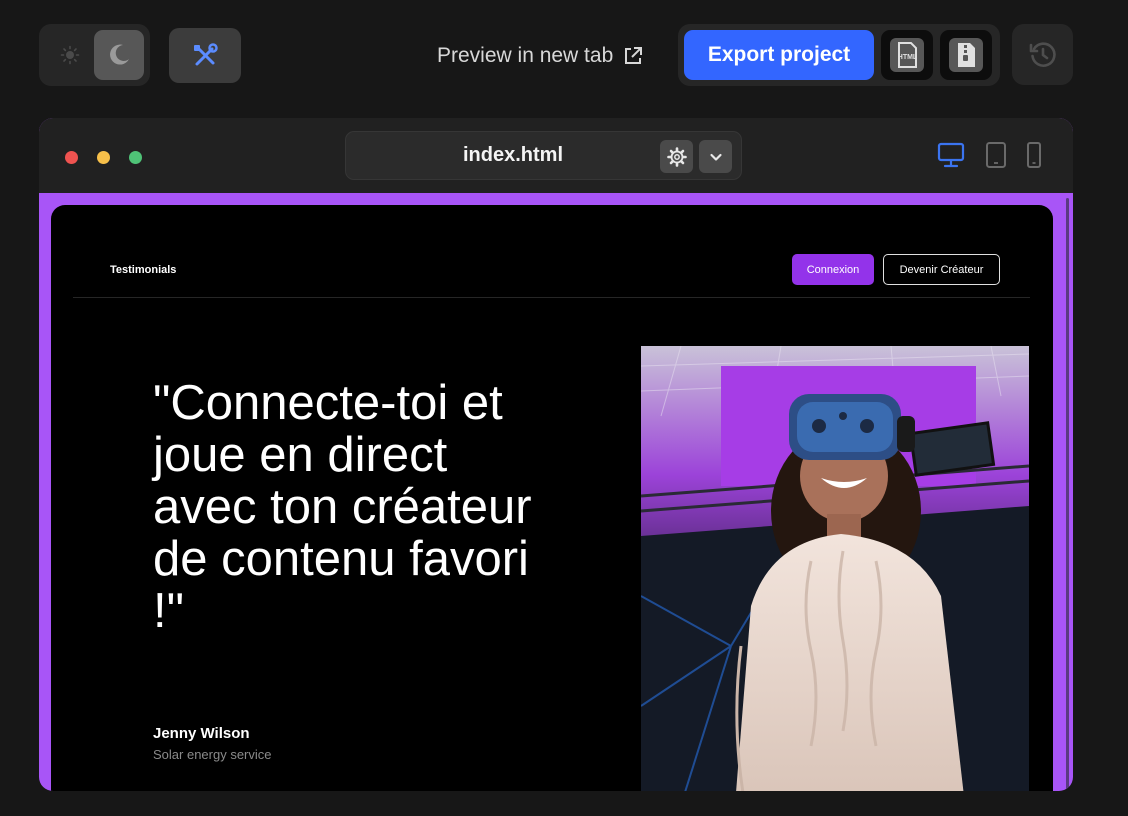 The width and height of the screenshot is (1128, 816). What do you see at coordinates (212, 754) in the screenshot?
I see `author-role: Solar energy service` at bounding box center [212, 754].